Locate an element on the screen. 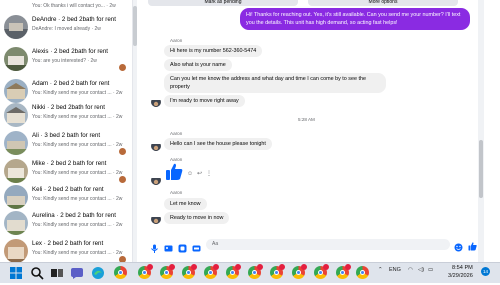 The image size is (500, 285). like-button-icon is located at coordinates (472, 244).